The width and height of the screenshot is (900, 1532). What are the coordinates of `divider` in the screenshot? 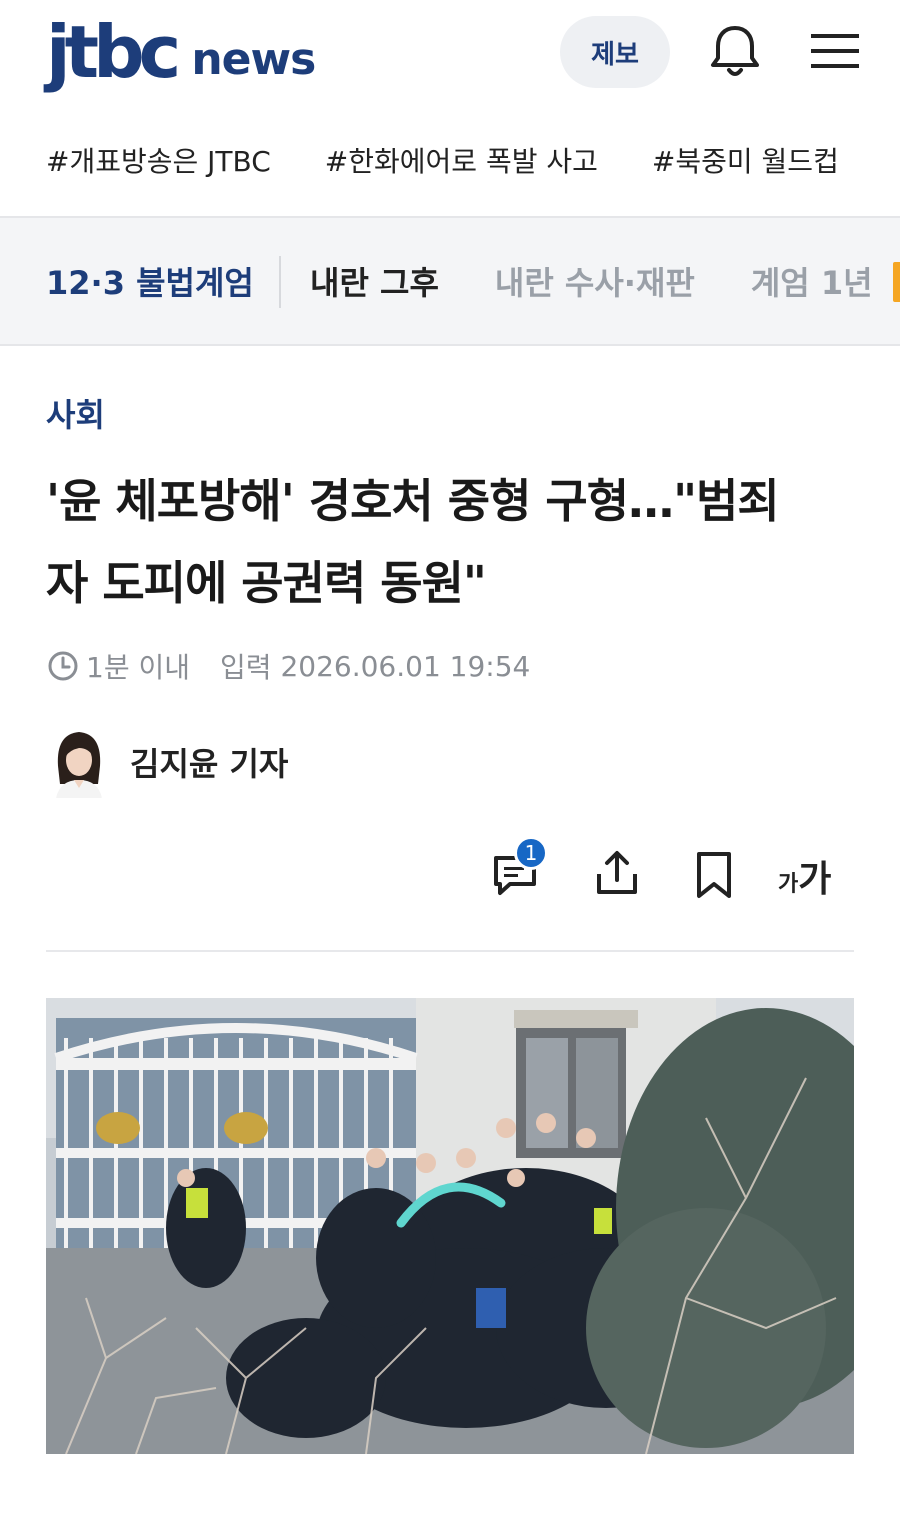 It's located at (450, 951).